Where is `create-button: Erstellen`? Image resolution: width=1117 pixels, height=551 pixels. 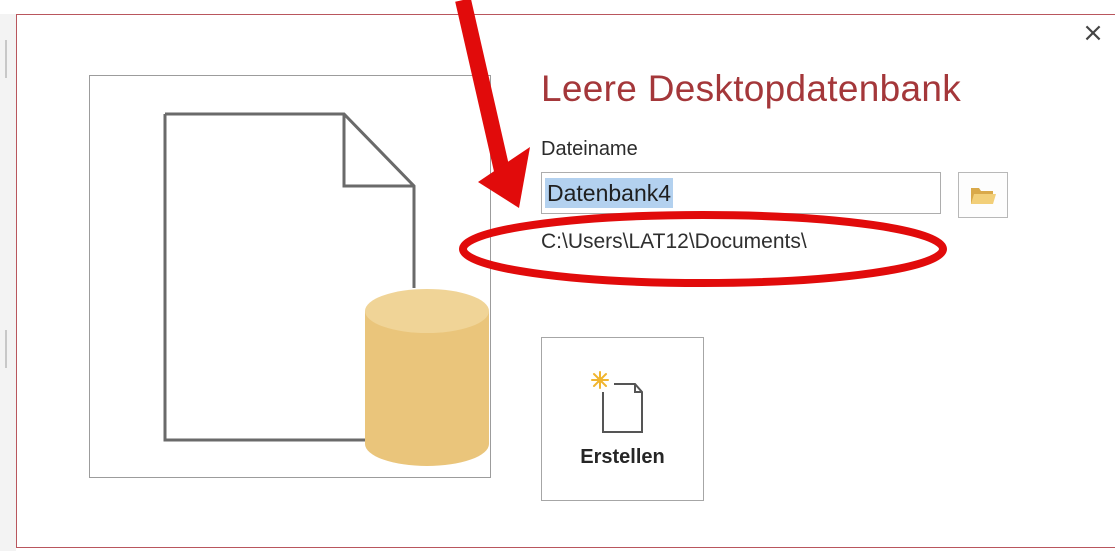 create-button: Erstellen is located at coordinates (622, 419).